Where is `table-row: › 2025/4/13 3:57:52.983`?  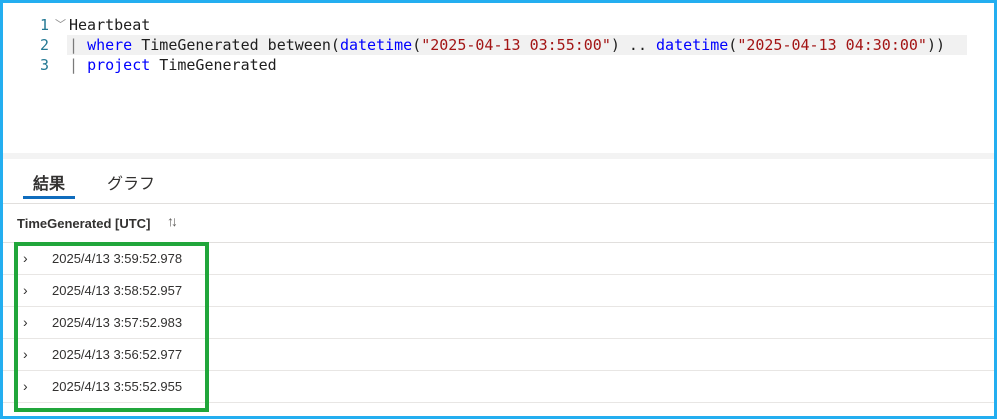 table-row: › 2025/4/13 3:57:52.983 is located at coordinates (498, 323).